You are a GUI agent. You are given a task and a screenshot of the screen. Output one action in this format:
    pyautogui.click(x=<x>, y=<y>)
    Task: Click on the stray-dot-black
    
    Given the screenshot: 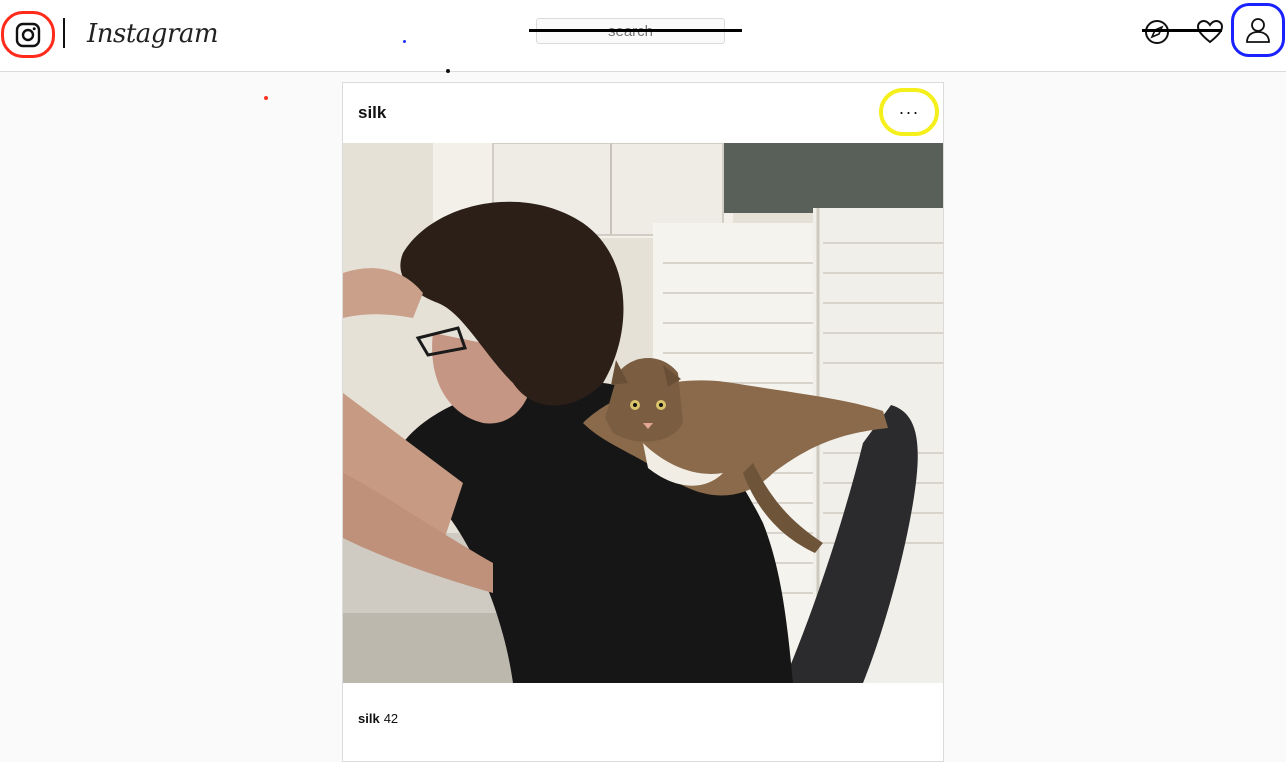 What is the action you would take?
    pyautogui.click(x=448, y=71)
    